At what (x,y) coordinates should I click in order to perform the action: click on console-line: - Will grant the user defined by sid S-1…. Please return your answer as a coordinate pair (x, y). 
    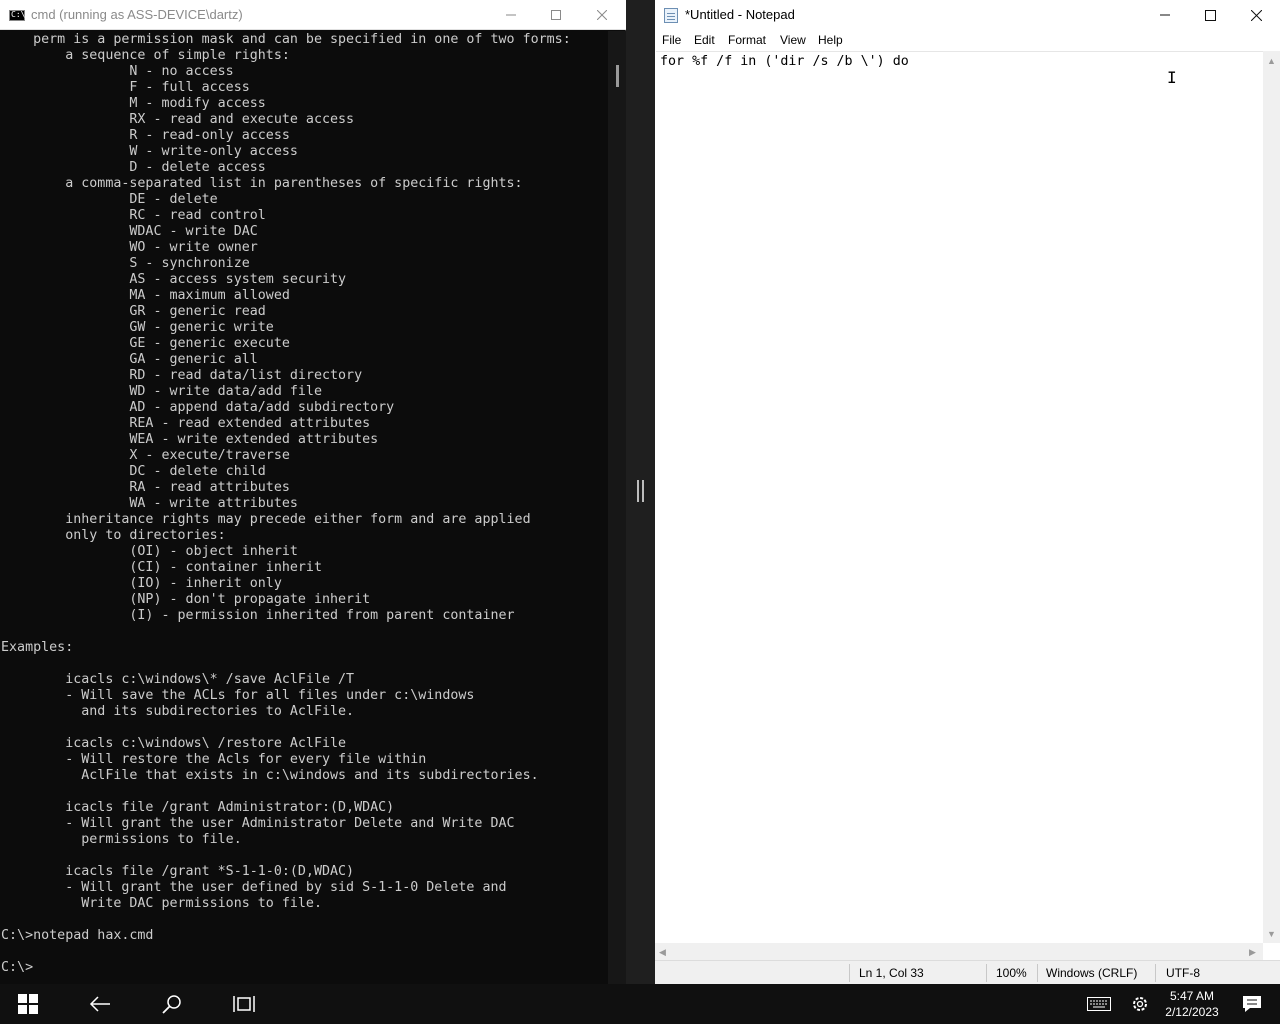
    Looking at the image, I should click on (254, 887).